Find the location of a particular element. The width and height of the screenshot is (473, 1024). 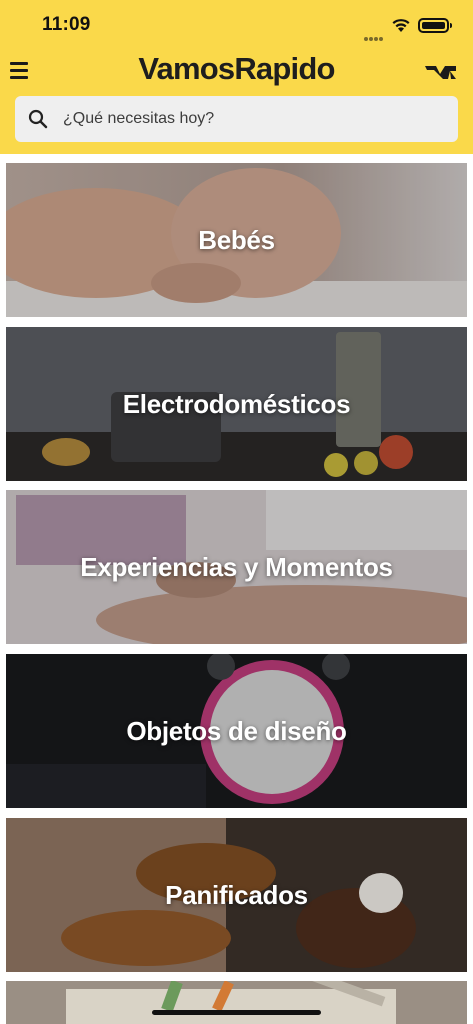

category-label: Experiencias y Momentos is located at coordinates (236, 566).